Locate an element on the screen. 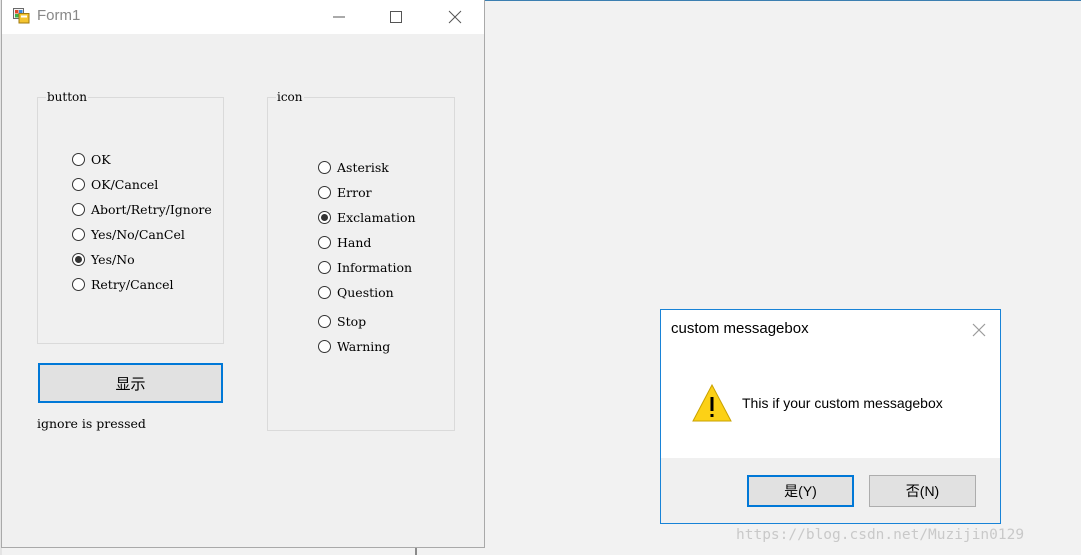  radio-asterisk: Asterisk is located at coordinates (353, 167).